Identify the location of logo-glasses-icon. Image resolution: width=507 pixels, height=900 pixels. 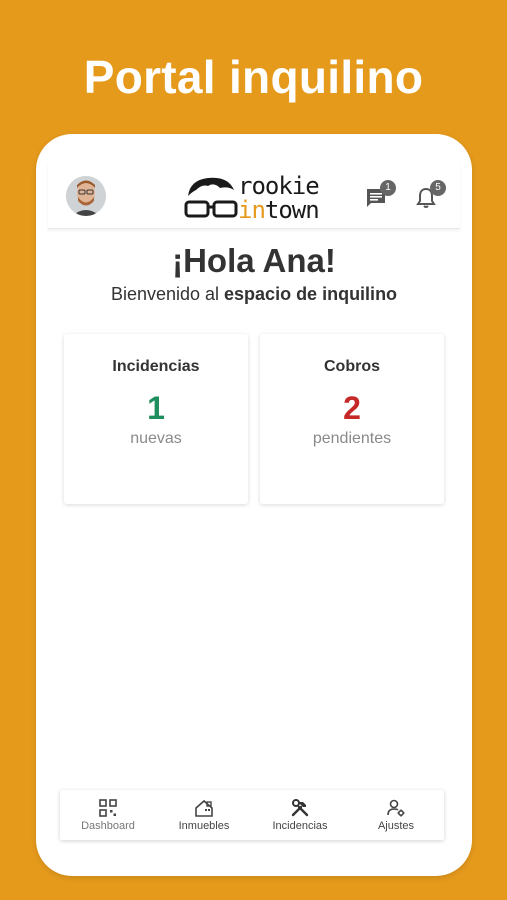
(211, 197).